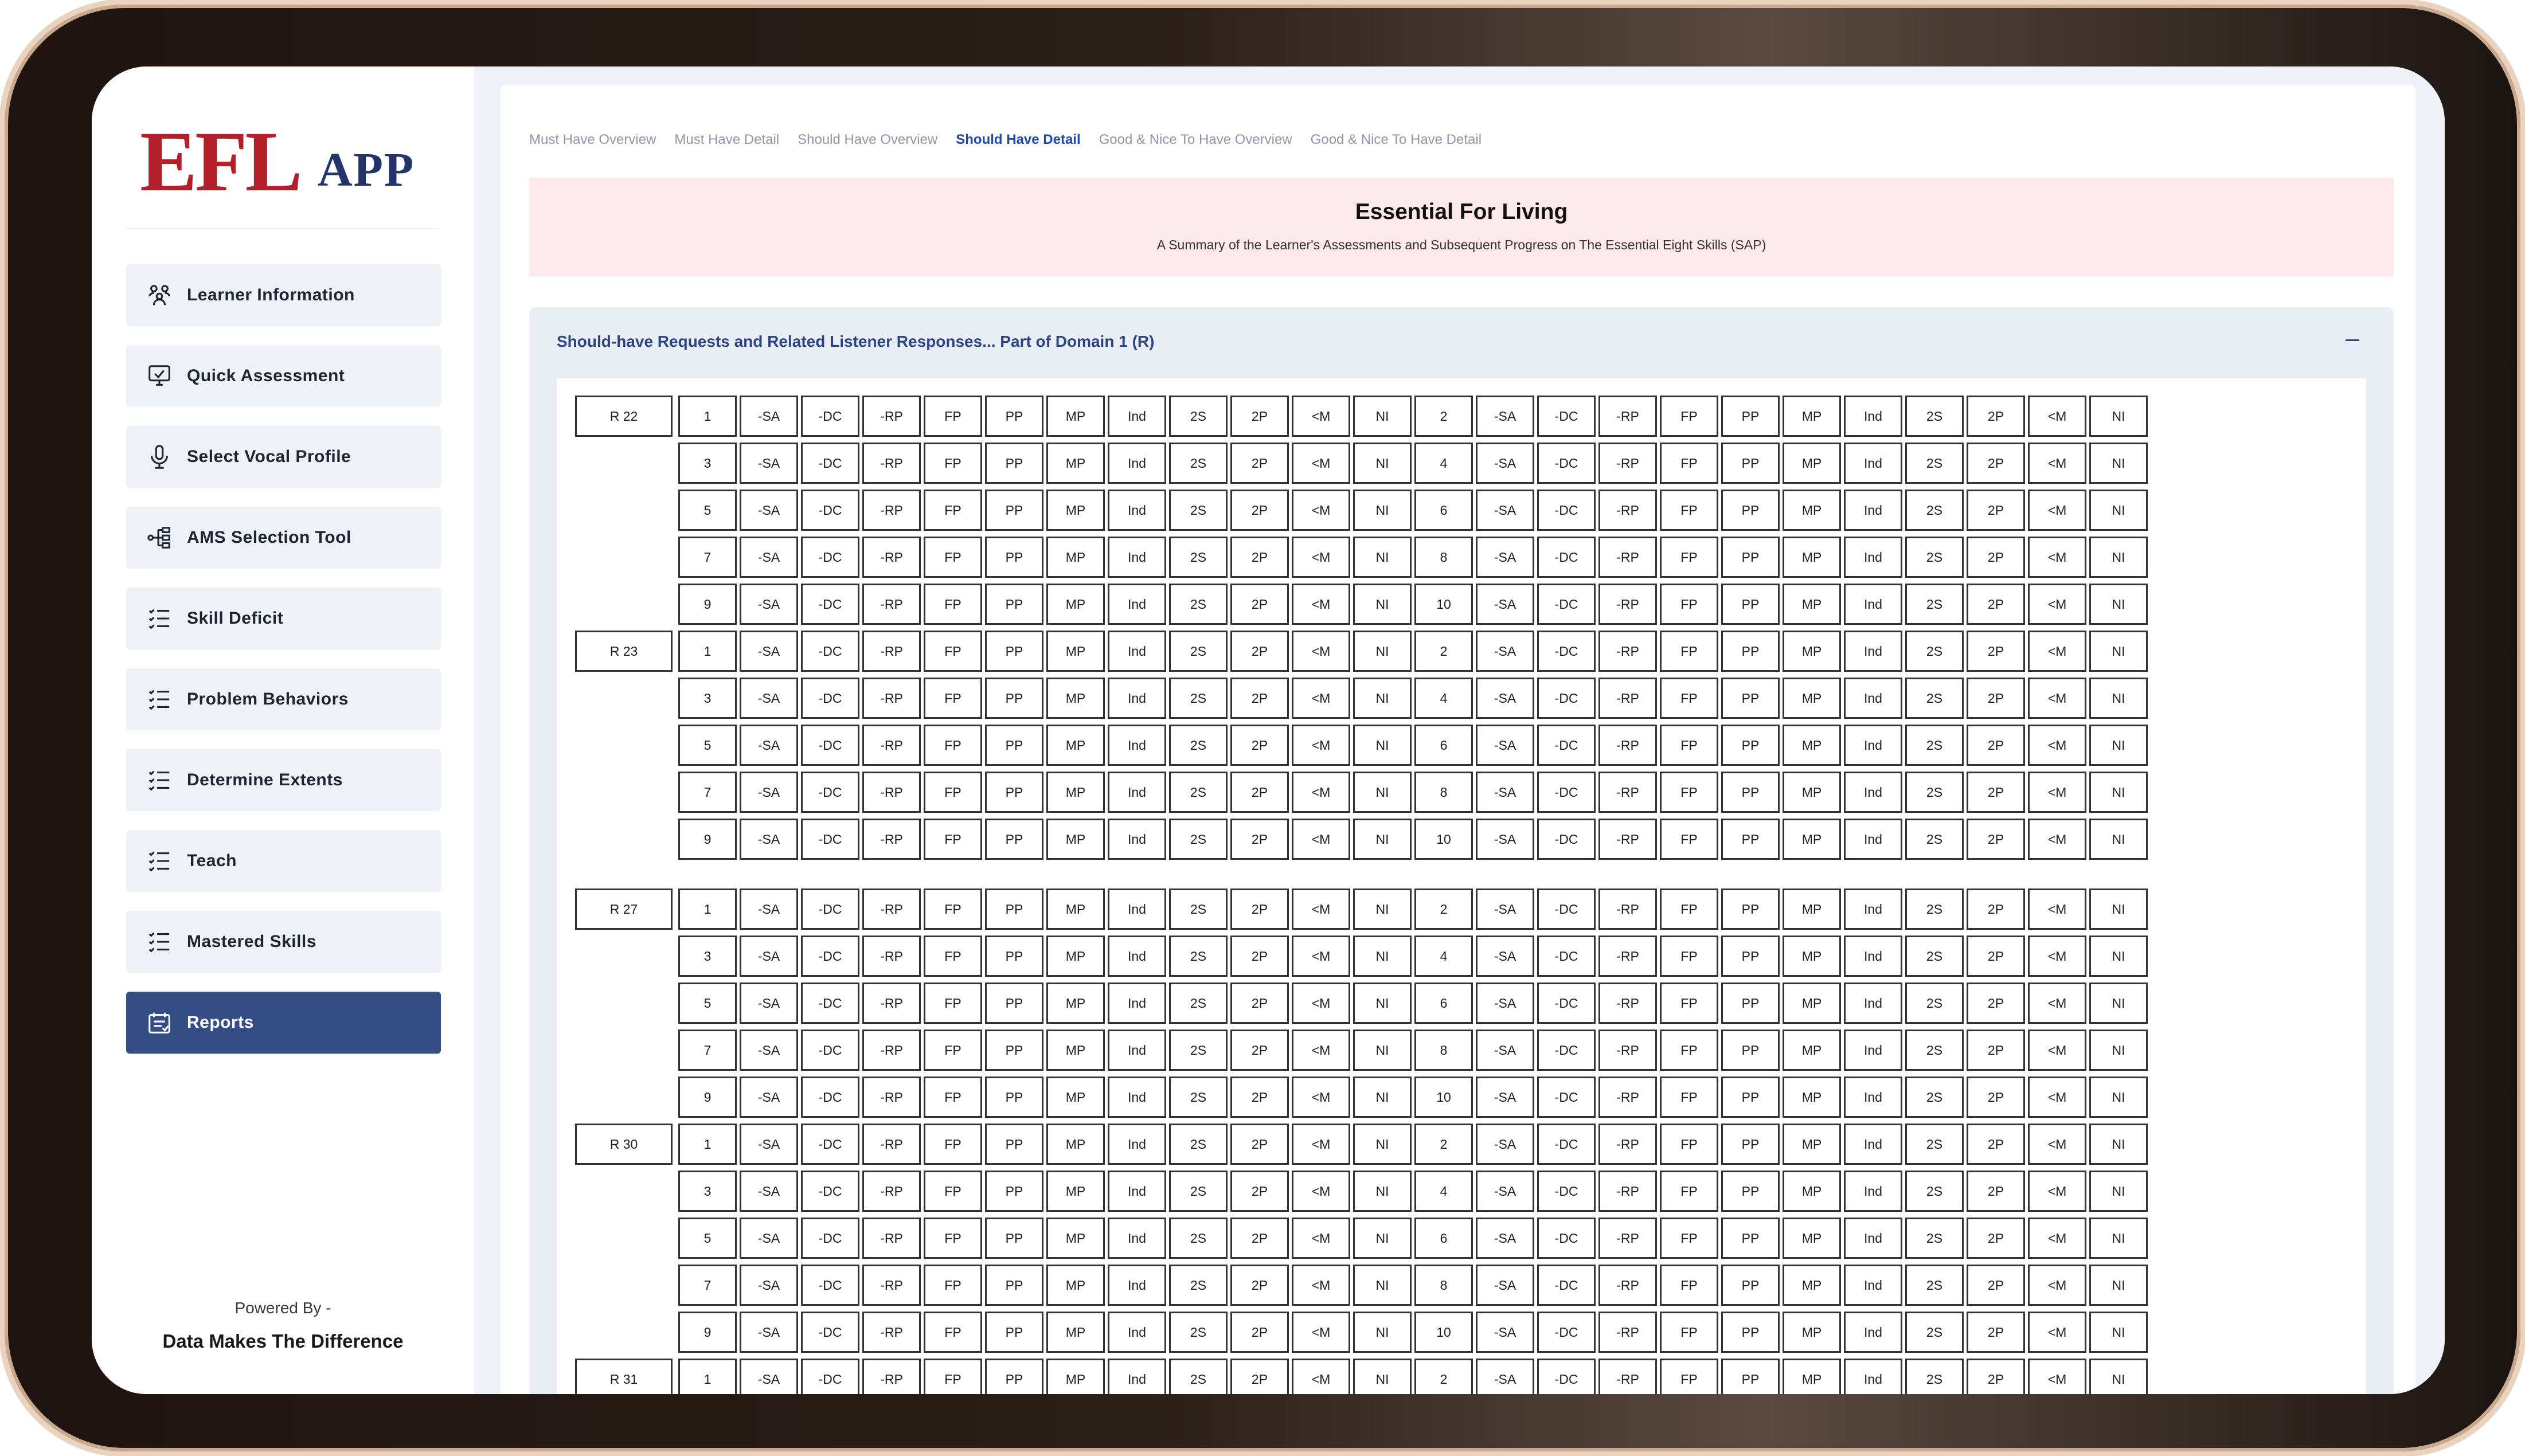  I want to click on sidebar-item-ams-selection-tool: AMS Selection Tool, so click(283, 538).